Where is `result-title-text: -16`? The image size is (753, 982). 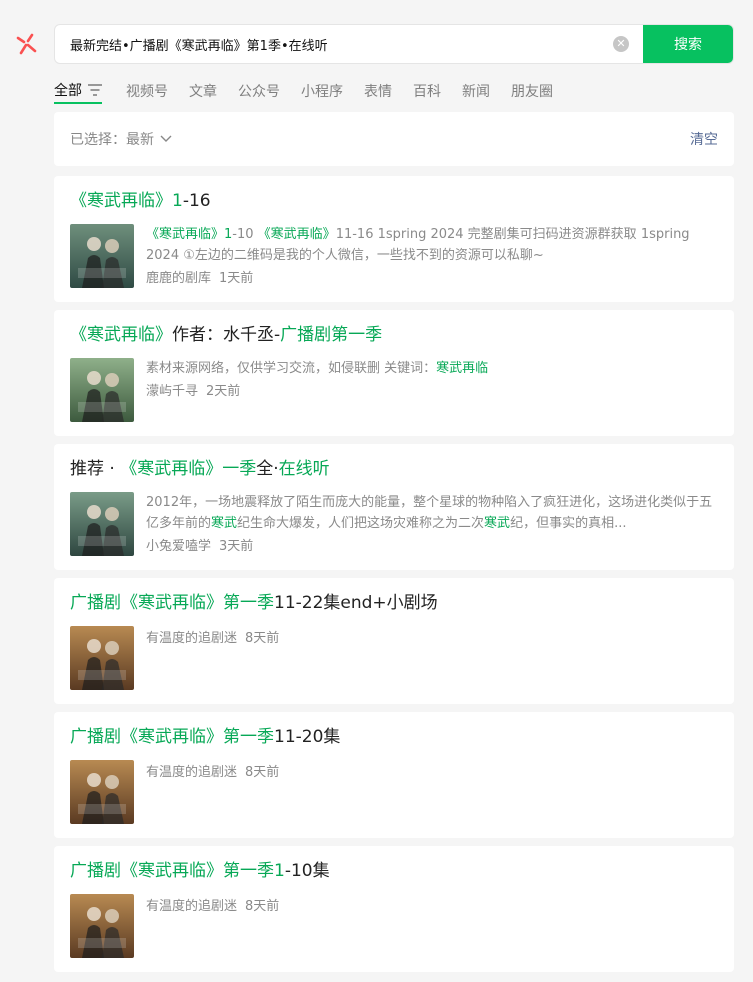
result-title-text: -16 is located at coordinates (196, 201).